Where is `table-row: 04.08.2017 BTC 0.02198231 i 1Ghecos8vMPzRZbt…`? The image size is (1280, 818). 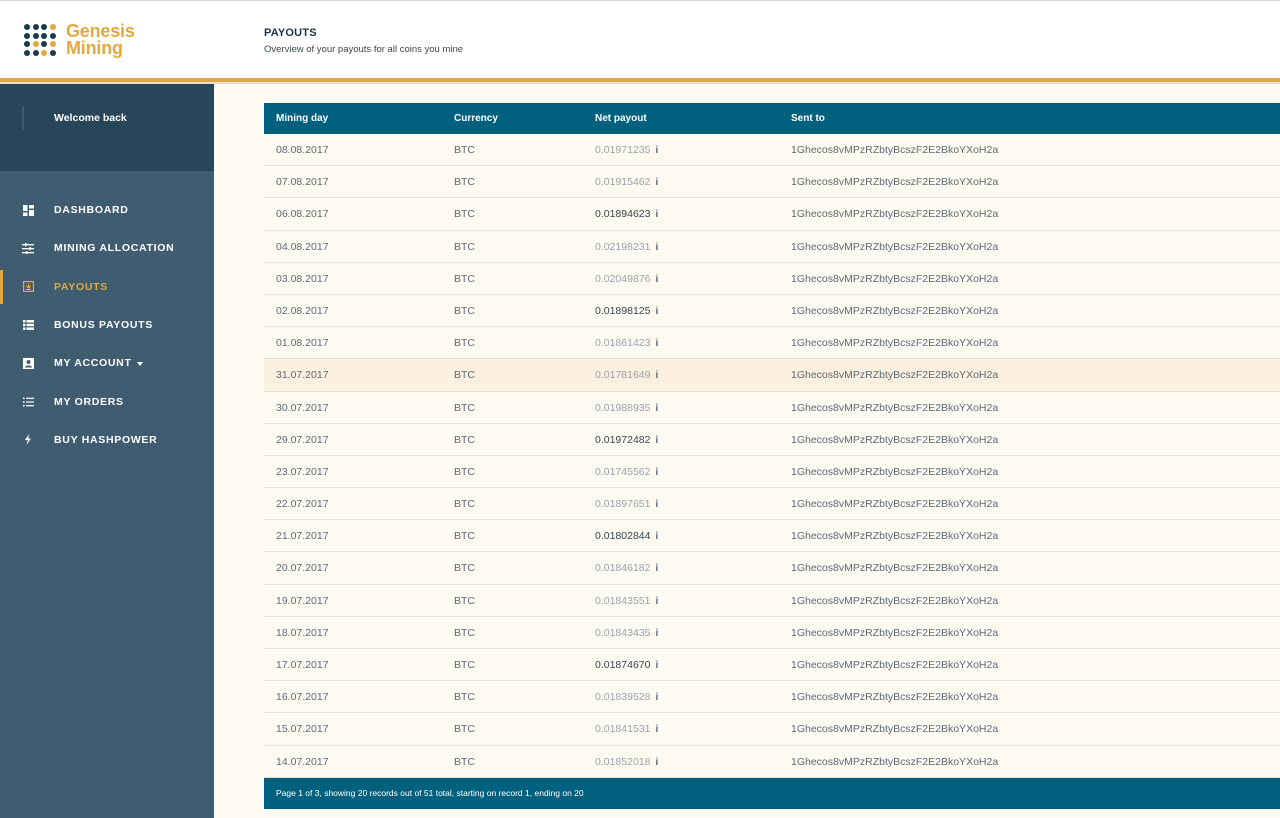
table-row: 04.08.2017 BTC 0.02198231 i 1Ghecos8vMPzRZbt… is located at coordinates (772, 246).